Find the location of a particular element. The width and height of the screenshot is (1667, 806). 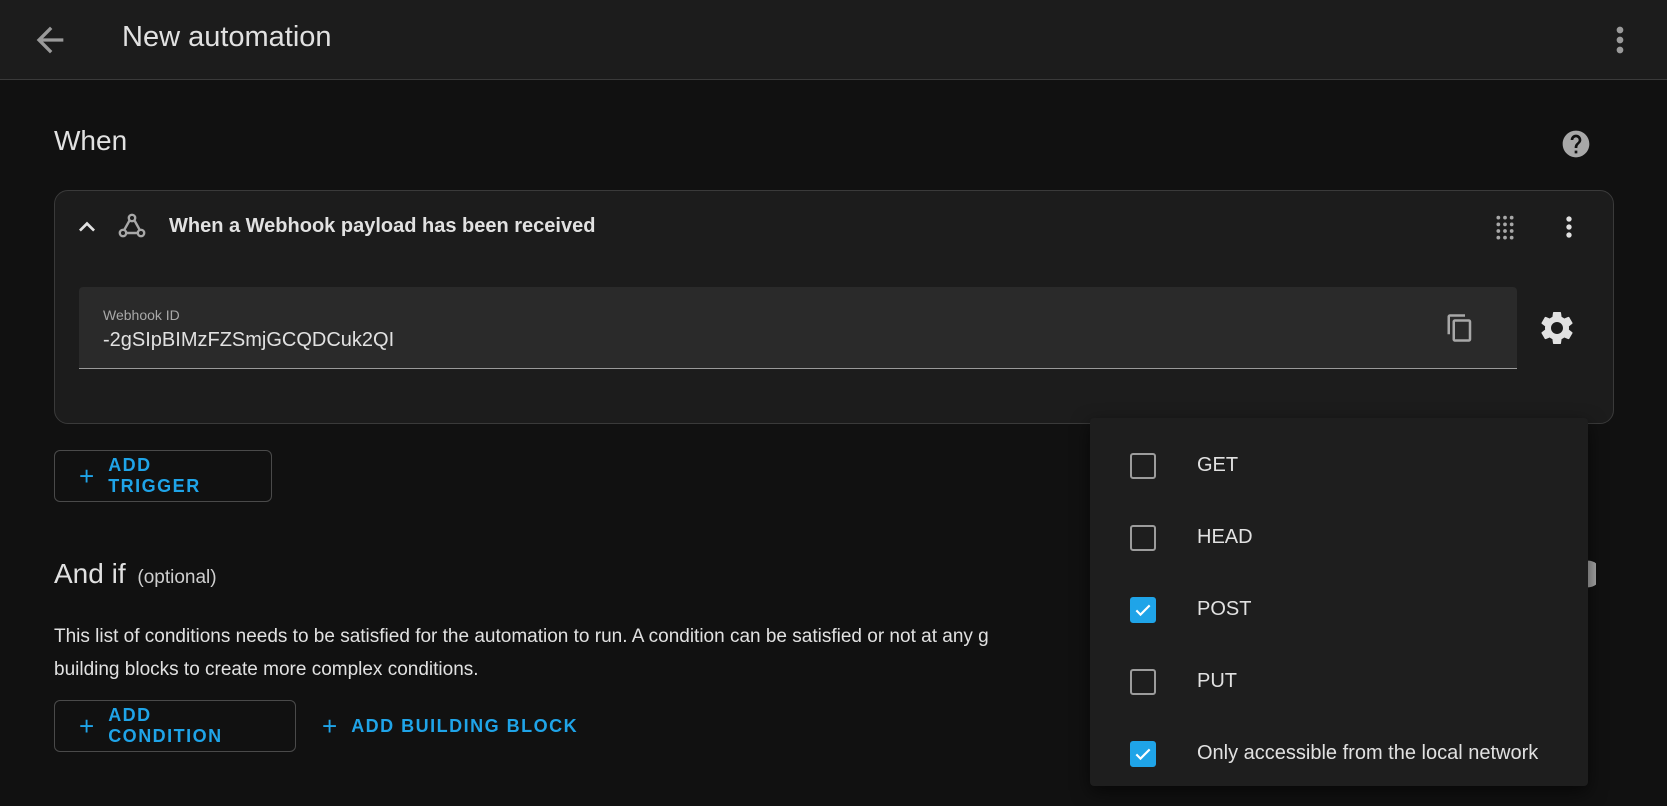

add-condition-label: ADD CONDITION is located at coordinates (165, 725).